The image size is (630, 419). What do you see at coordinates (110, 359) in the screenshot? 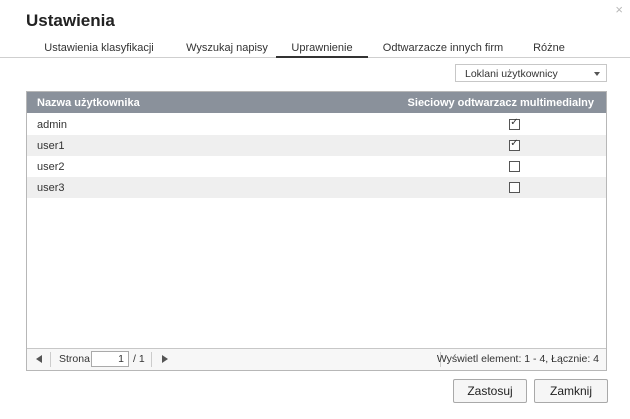
I see `page-number-input: 1` at bounding box center [110, 359].